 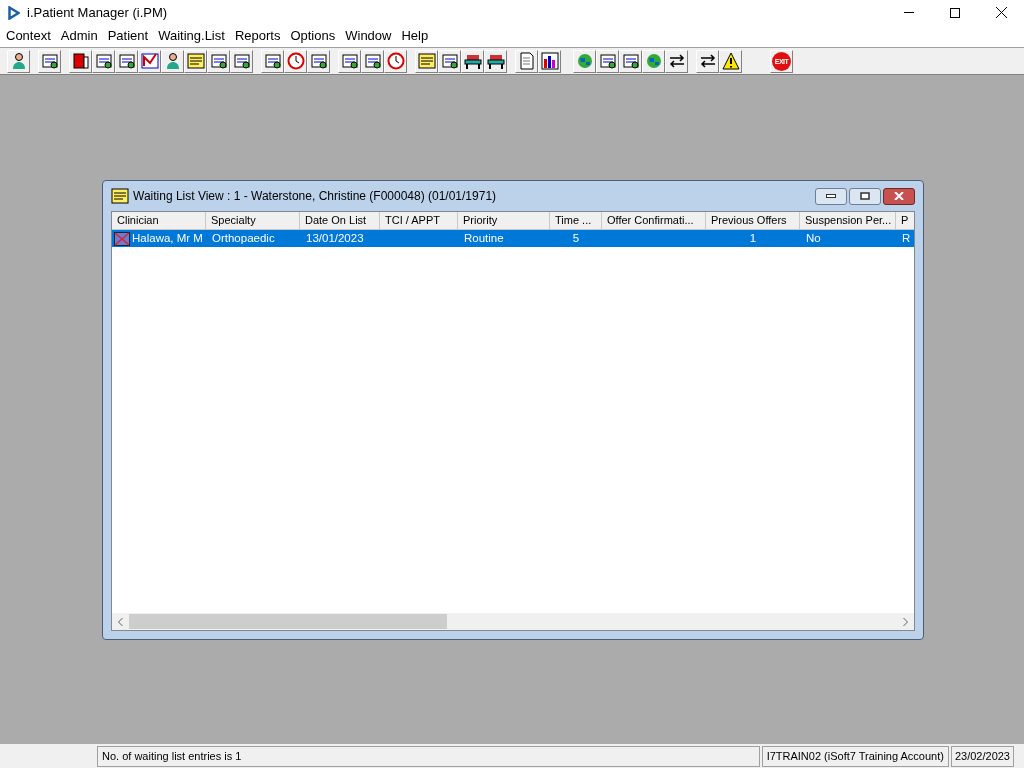 I want to click on scrollbar-thumb, so click(x=288, y=621).